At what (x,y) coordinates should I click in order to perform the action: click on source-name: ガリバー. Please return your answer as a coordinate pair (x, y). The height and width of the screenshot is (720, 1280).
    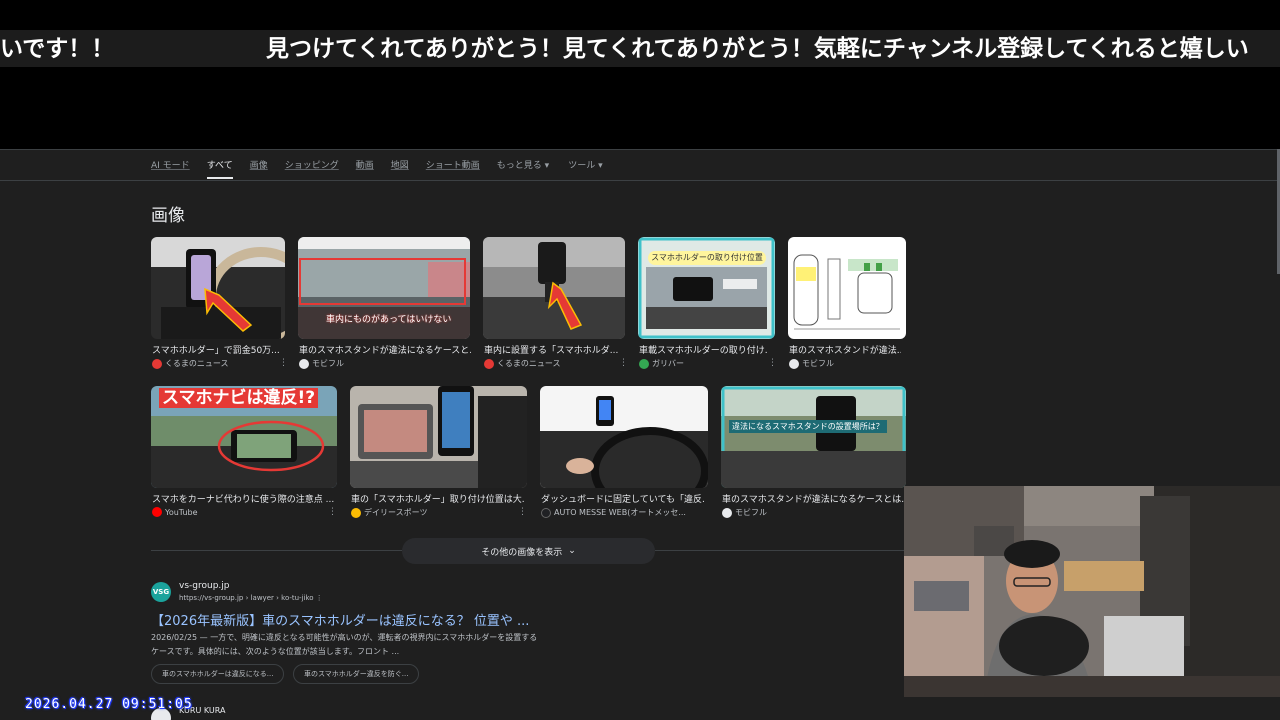
    Looking at the image, I should click on (668, 363).